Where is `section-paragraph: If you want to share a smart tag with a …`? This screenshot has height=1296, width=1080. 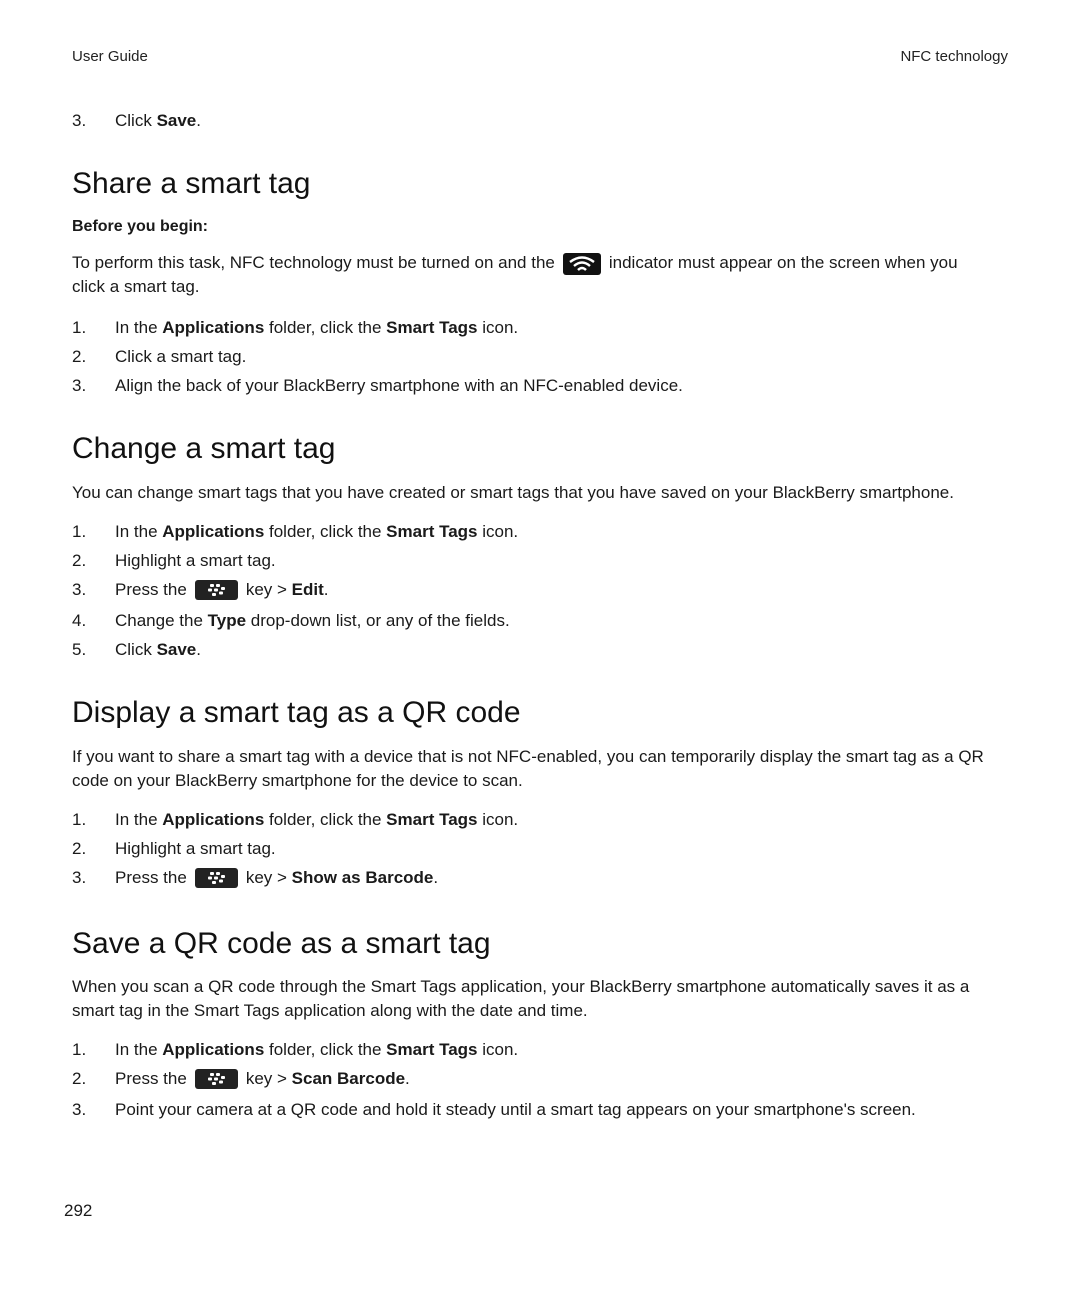
section-paragraph: If you want to share a smart tag with a … is located at coordinates (528, 768).